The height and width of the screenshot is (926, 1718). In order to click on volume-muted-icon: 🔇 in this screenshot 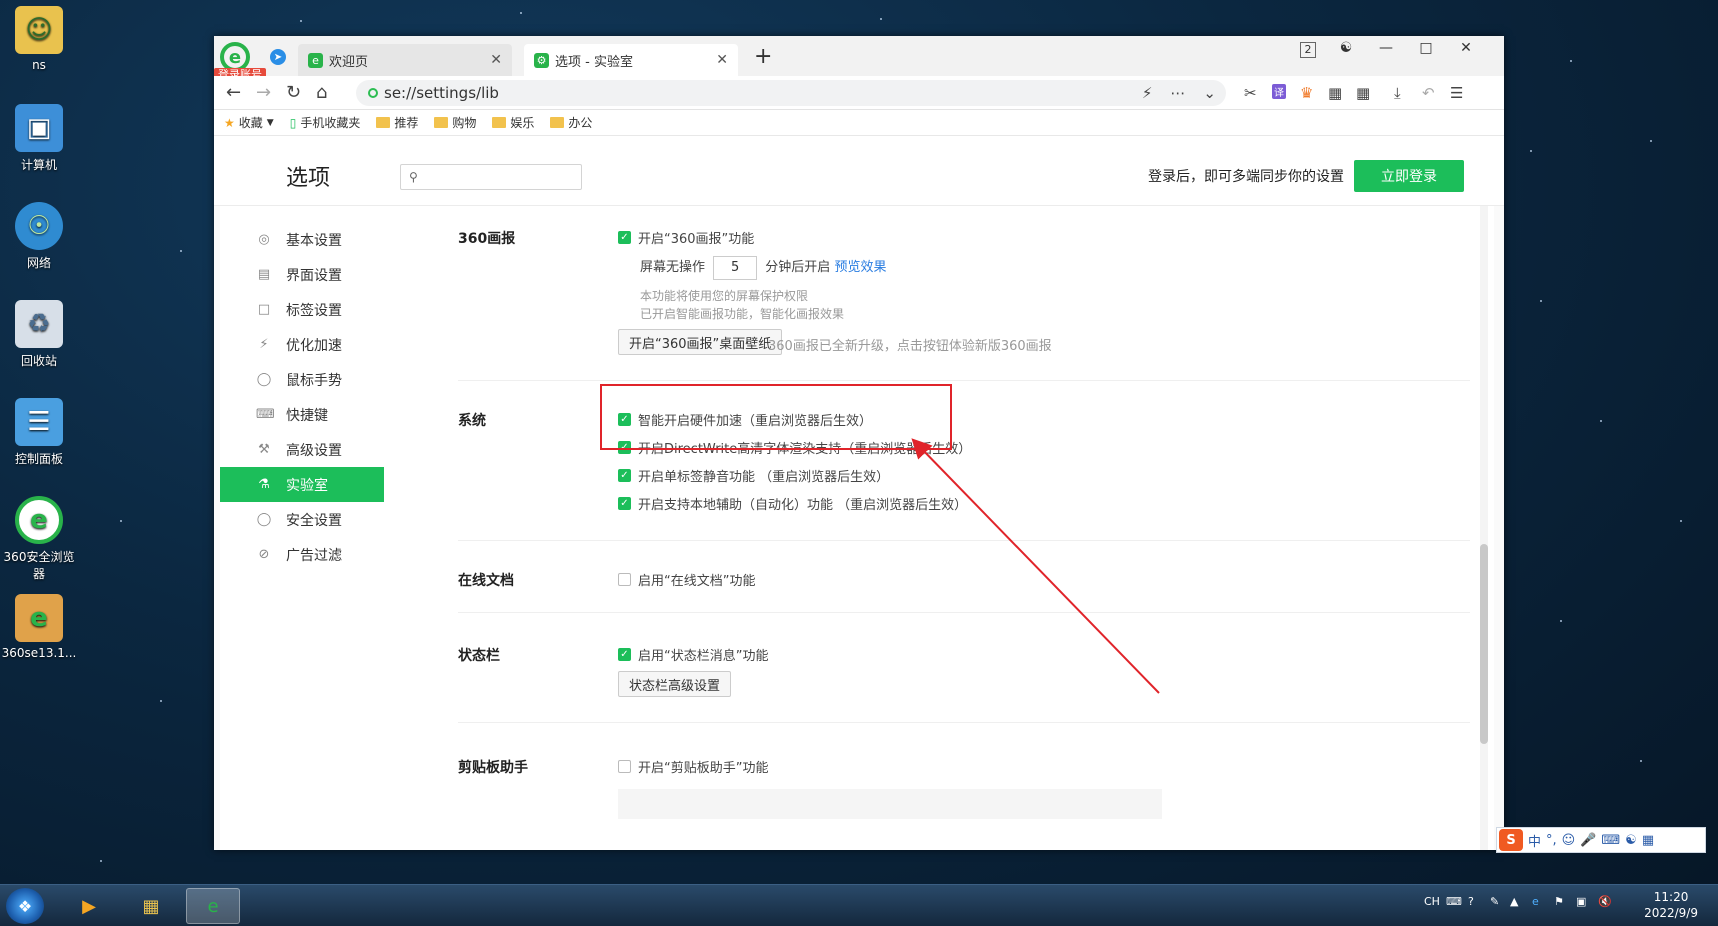, I will do `click(1605, 901)`.